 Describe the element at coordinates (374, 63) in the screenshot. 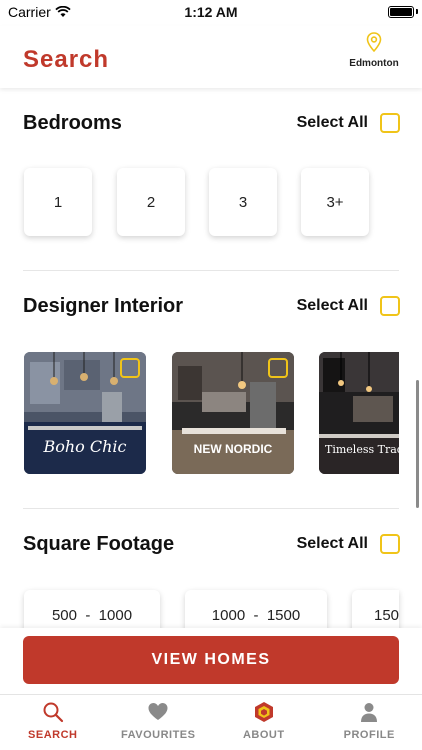

I see `location-label: Edmonton` at that location.